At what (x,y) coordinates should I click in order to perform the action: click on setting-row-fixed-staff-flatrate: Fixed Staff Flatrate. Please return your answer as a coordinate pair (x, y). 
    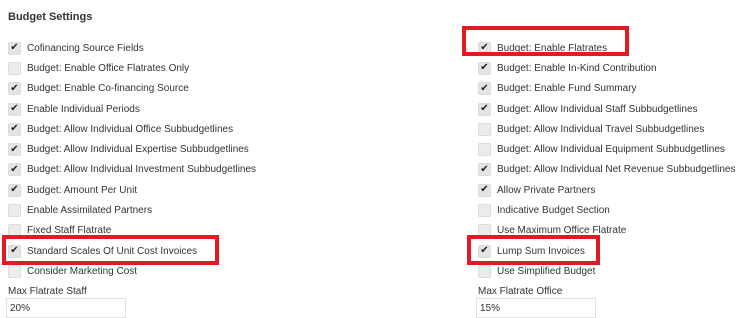
    Looking at the image, I should click on (132, 231).